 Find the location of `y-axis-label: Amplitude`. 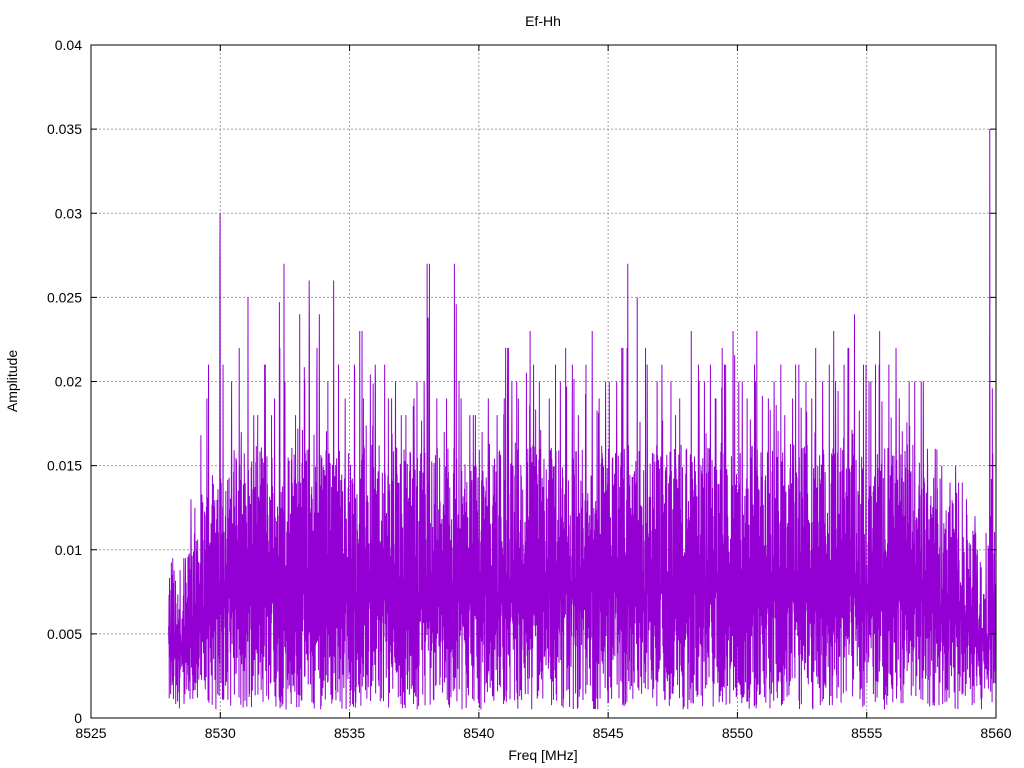

y-axis-label: Amplitude is located at coordinates (12, 381).